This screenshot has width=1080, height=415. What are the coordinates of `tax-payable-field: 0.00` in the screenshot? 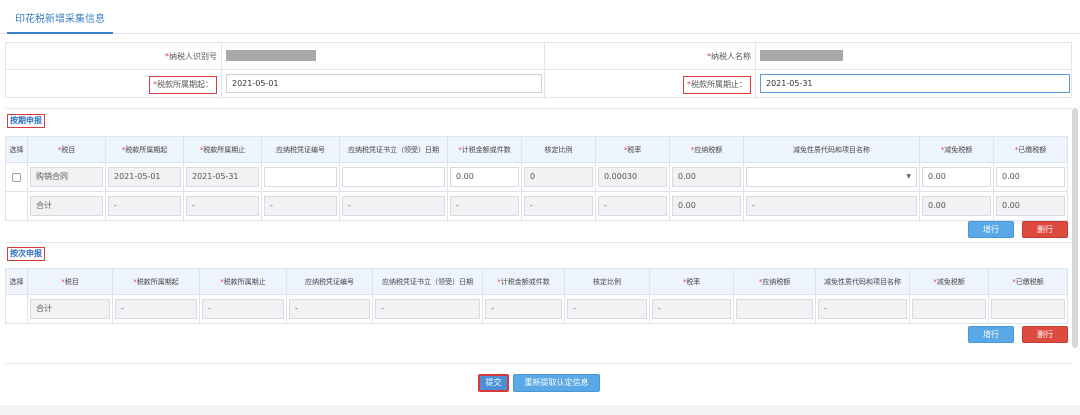 It's located at (706, 177).